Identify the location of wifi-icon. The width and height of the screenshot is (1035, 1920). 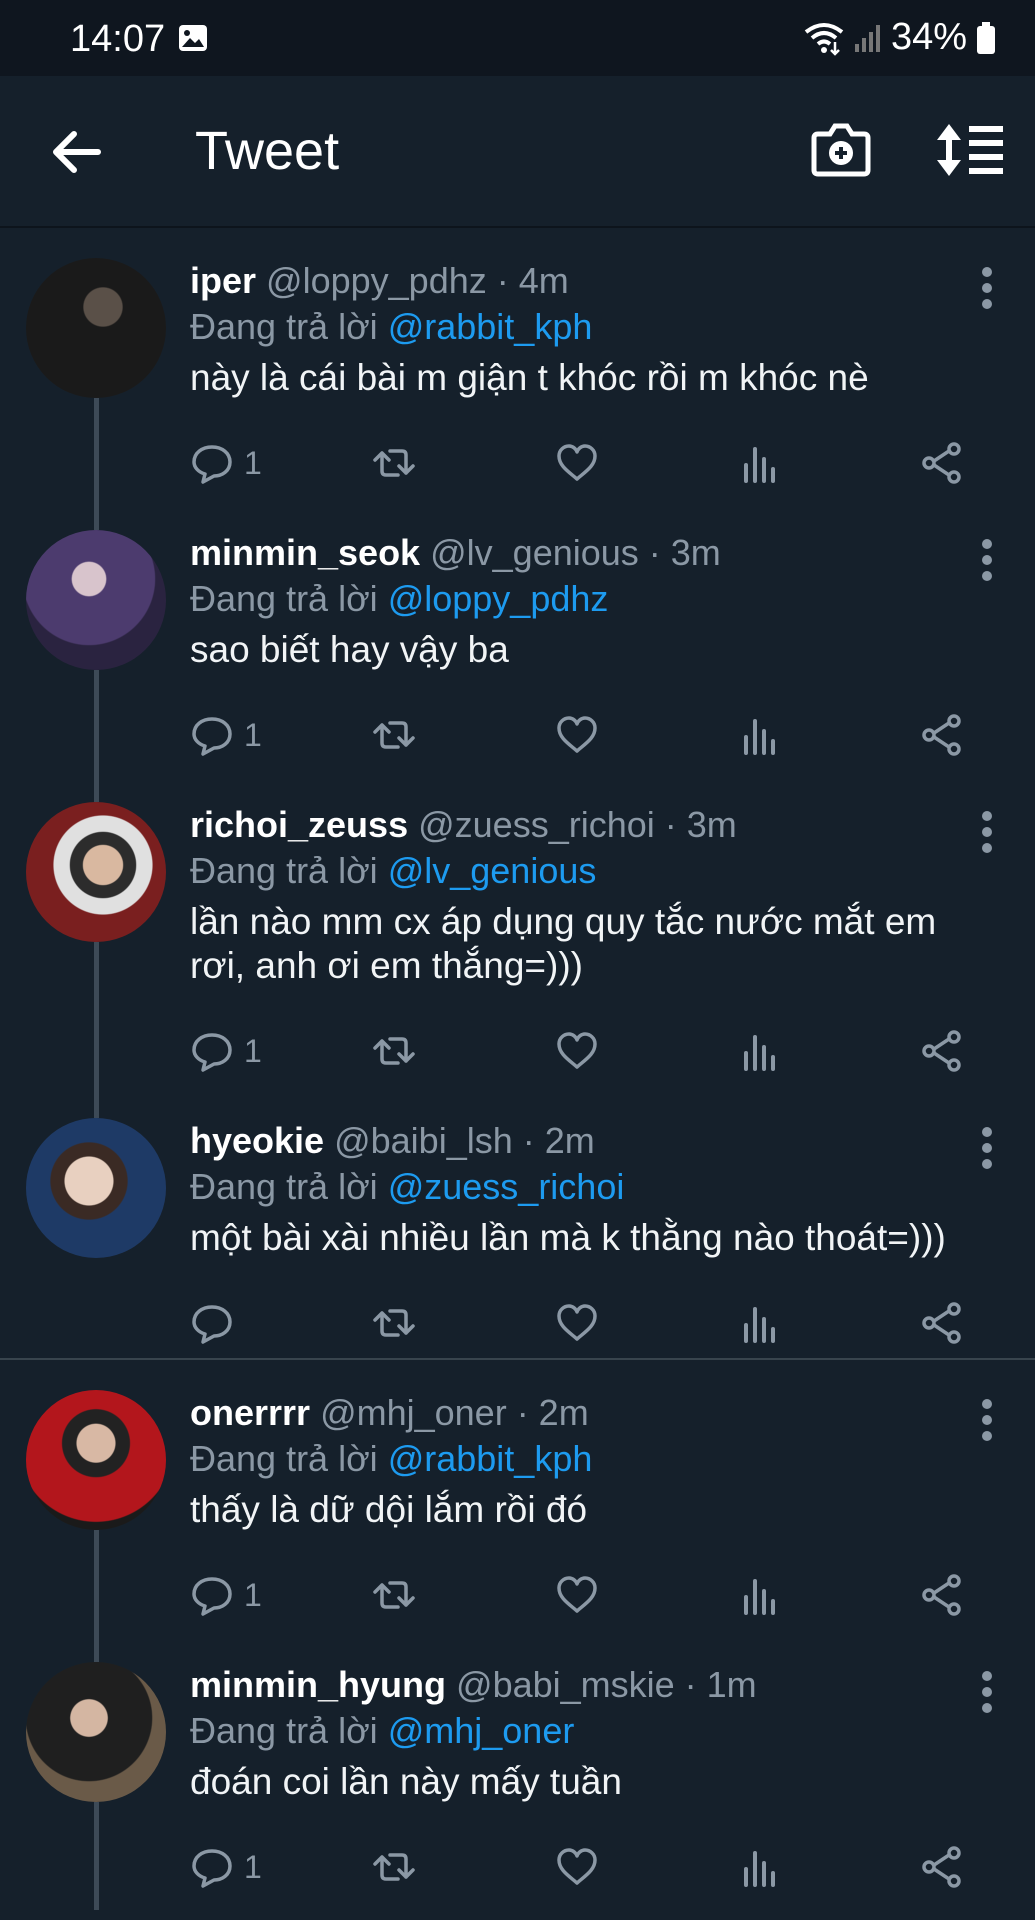
(824, 39).